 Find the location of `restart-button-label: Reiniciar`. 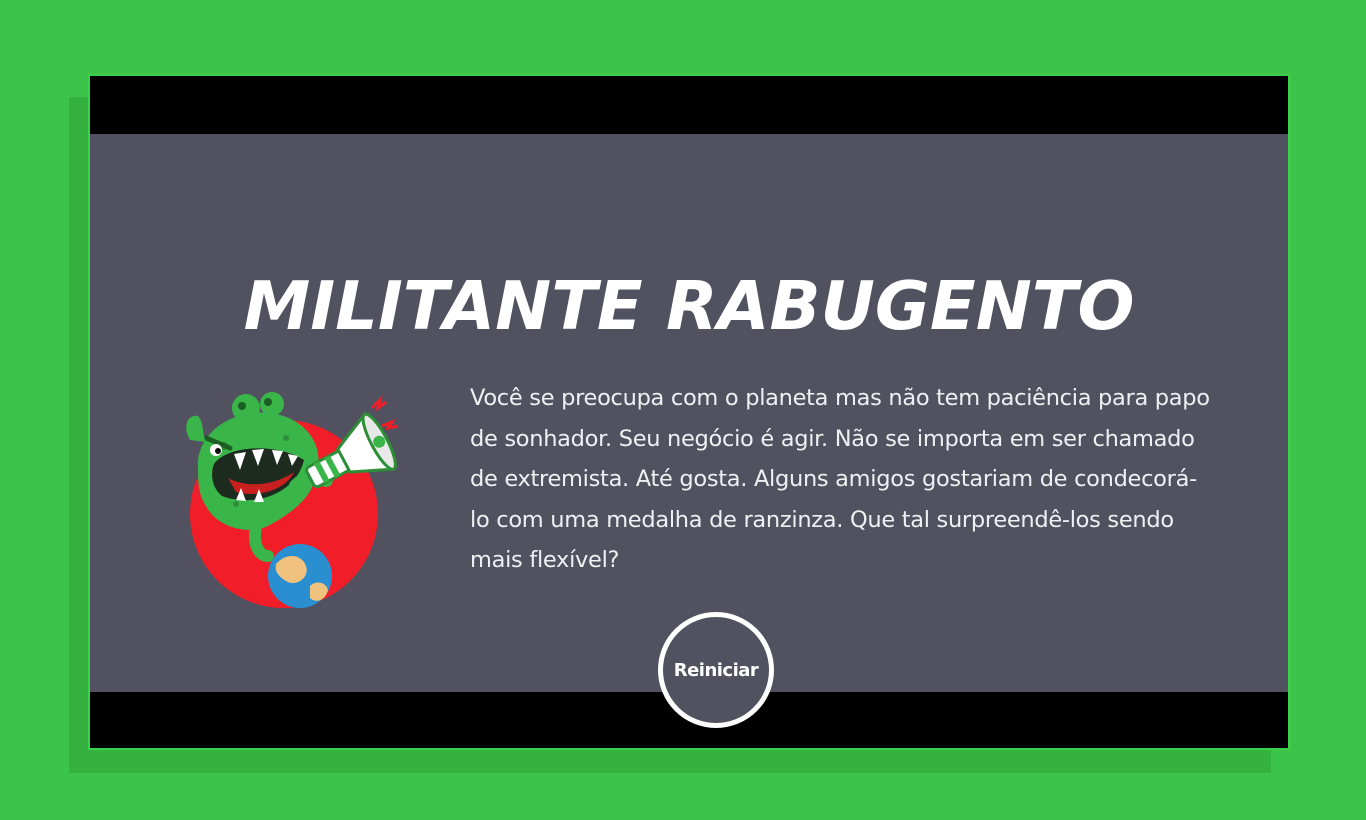

restart-button-label: Reiniciar is located at coordinates (716, 670).